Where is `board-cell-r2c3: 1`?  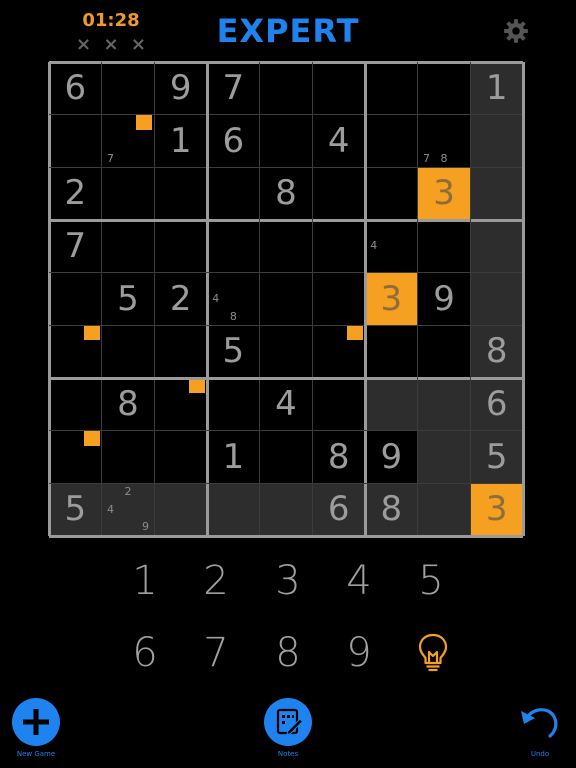 board-cell-r2c3: 1 is located at coordinates (180, 141).